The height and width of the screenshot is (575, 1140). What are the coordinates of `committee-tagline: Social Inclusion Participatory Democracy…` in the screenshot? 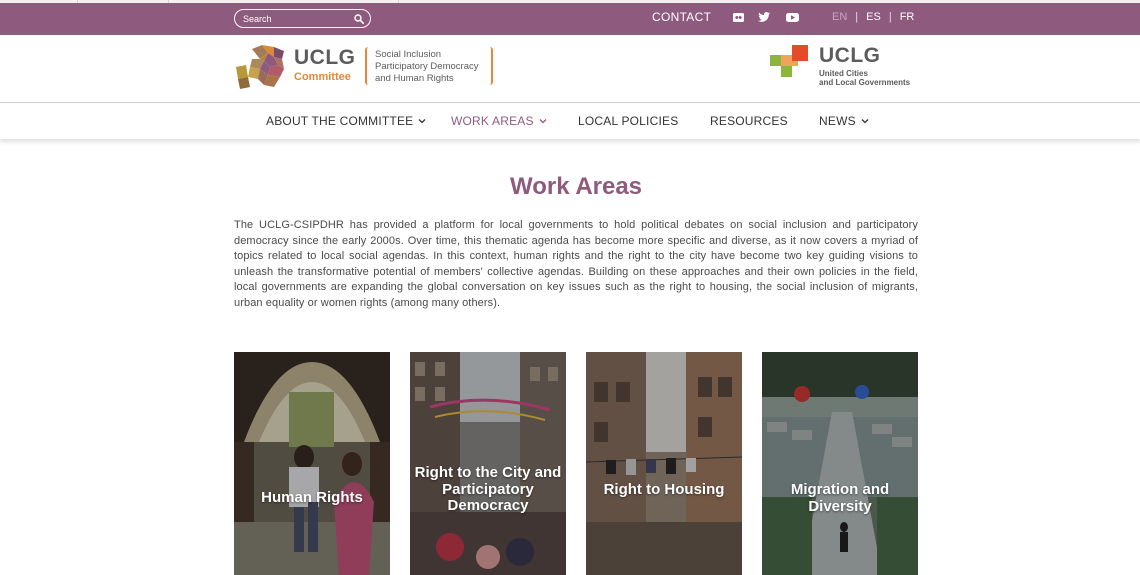 It's located at (427, 66).